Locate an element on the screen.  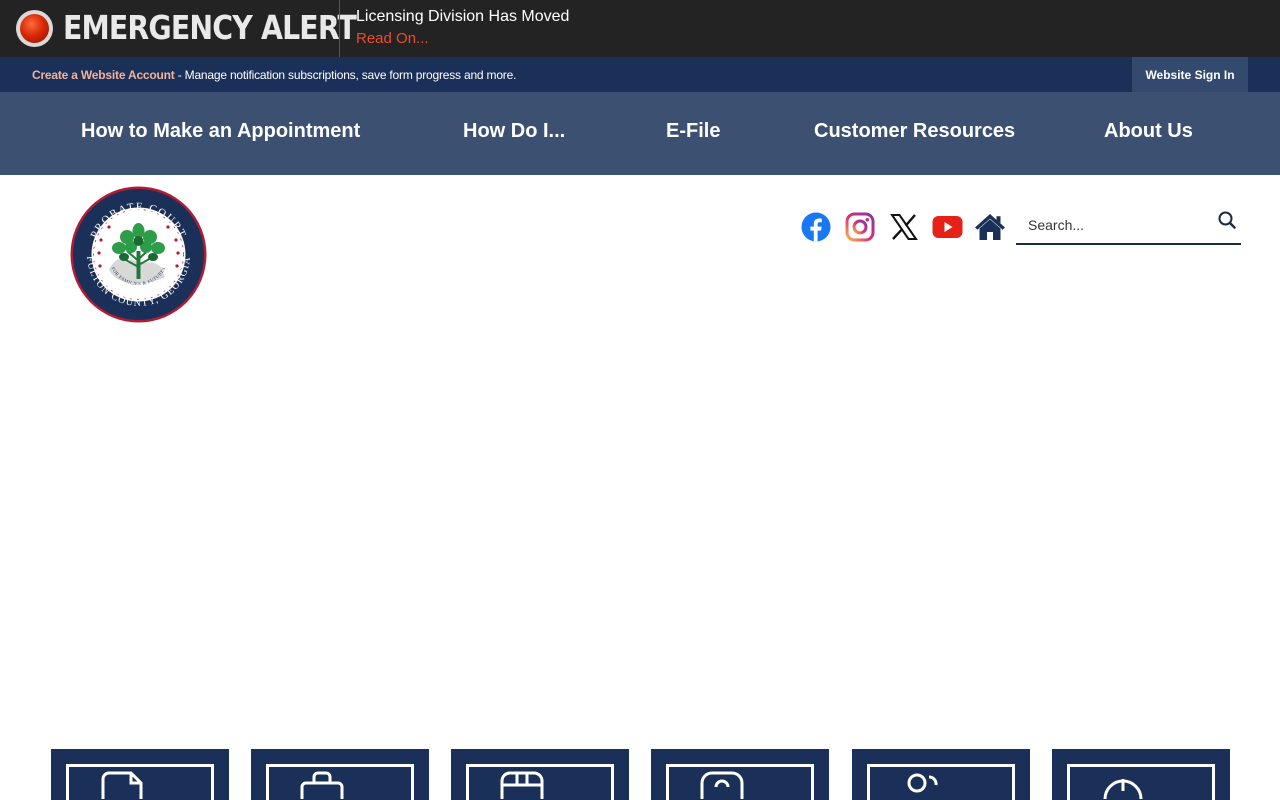
contact-icon is located at coordinates (722, 785).